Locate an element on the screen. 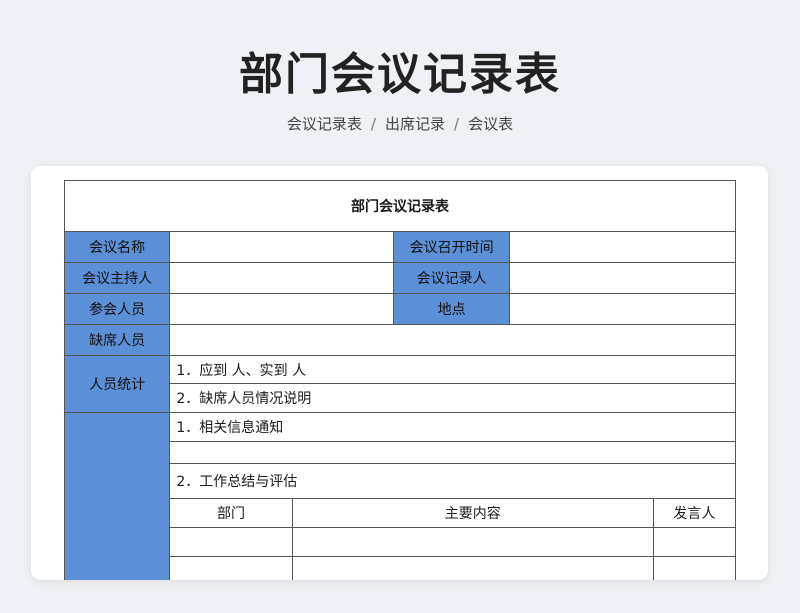 The width and height of the screenshot is (800, 613). breadcrumb: 会议记录表 / 出席记录 / 会议表 is located at coordinates (400, 123).